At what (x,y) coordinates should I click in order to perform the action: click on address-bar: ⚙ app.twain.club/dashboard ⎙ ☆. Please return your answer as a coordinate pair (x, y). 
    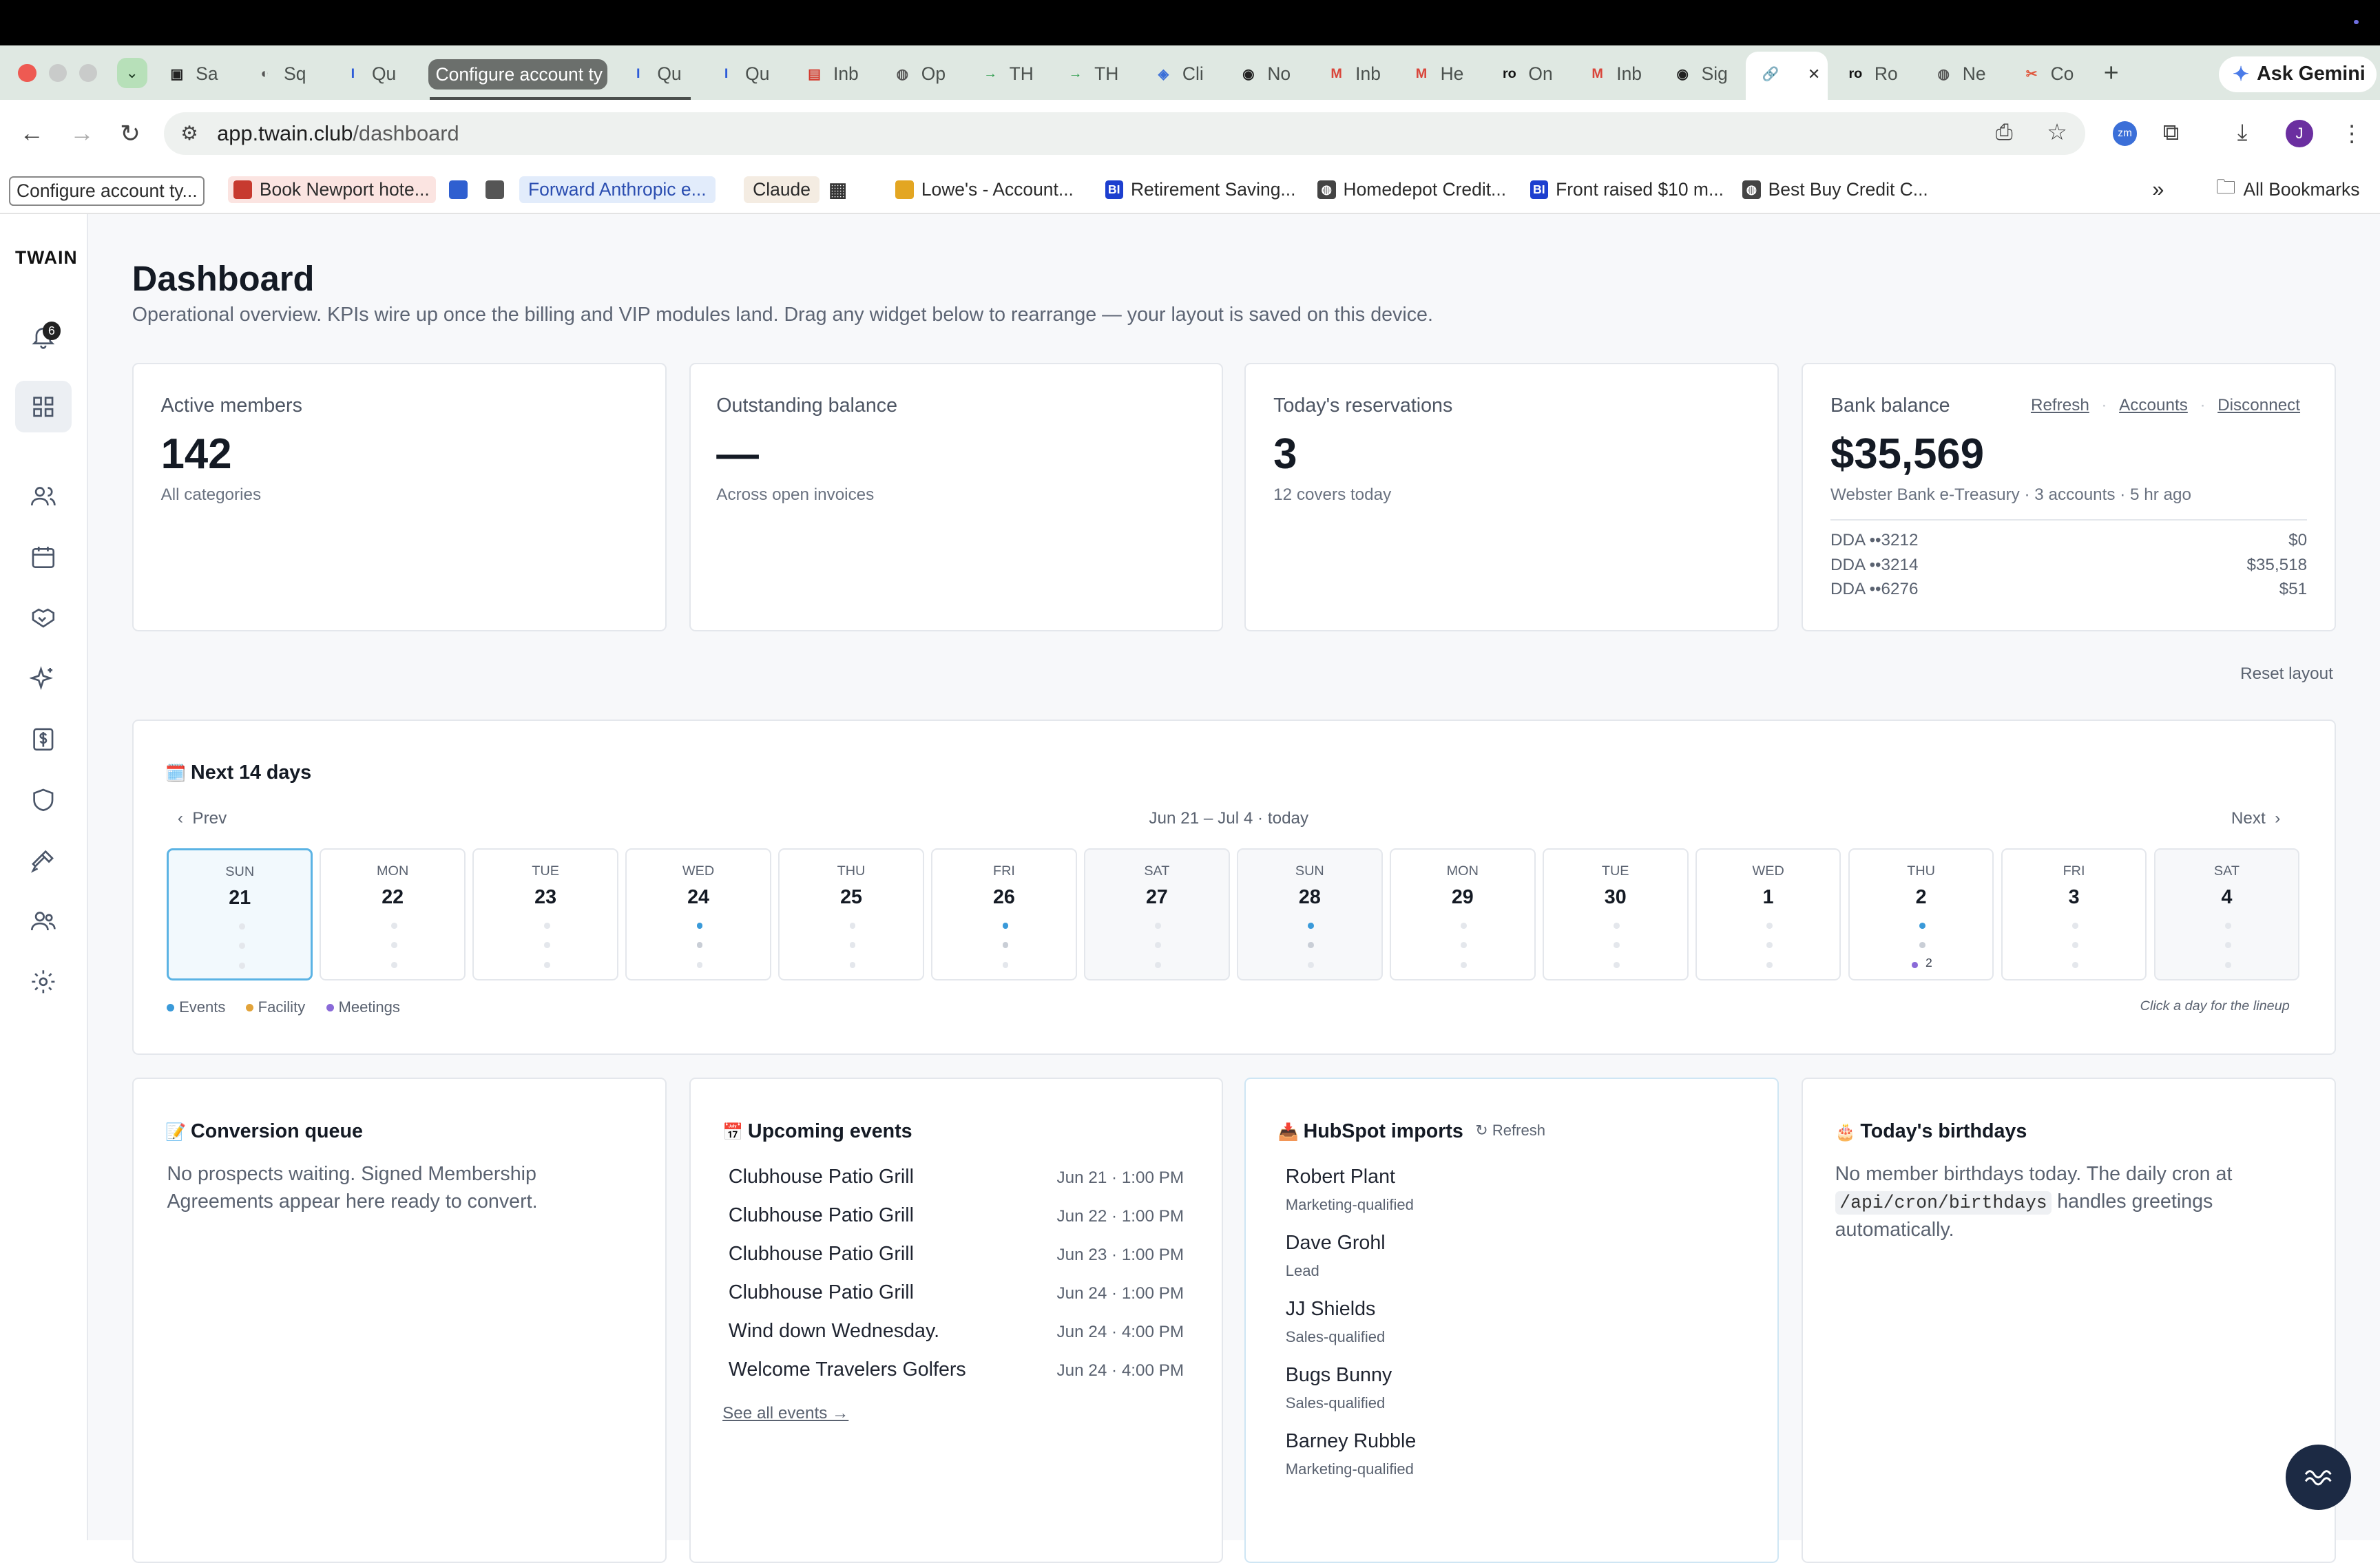
    Looking at the image, I should click on (1125, 133).